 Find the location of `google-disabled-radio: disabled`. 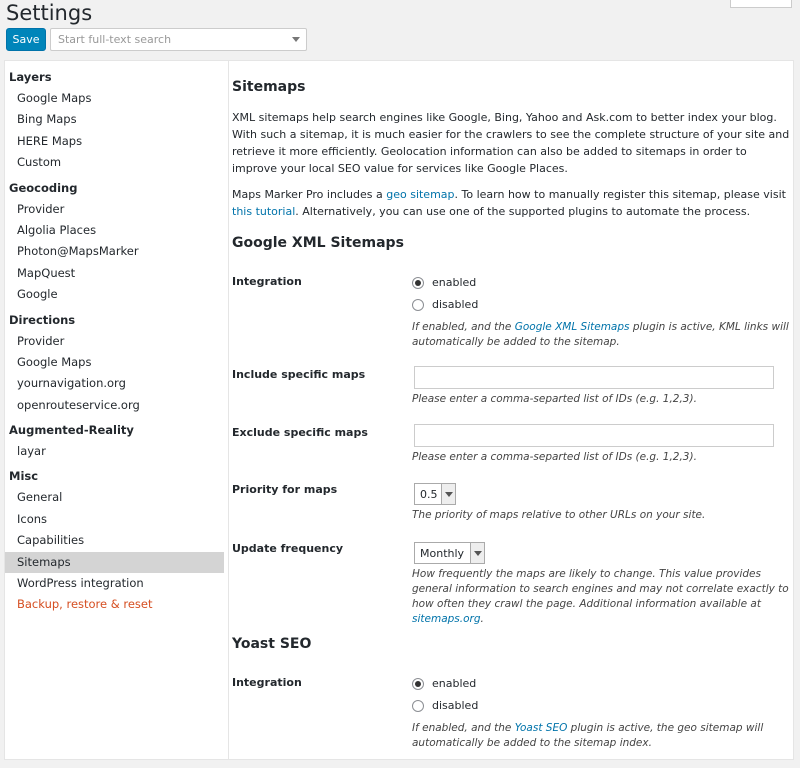

google-disabled-radio: disabled is located at coordinates (445, 304).